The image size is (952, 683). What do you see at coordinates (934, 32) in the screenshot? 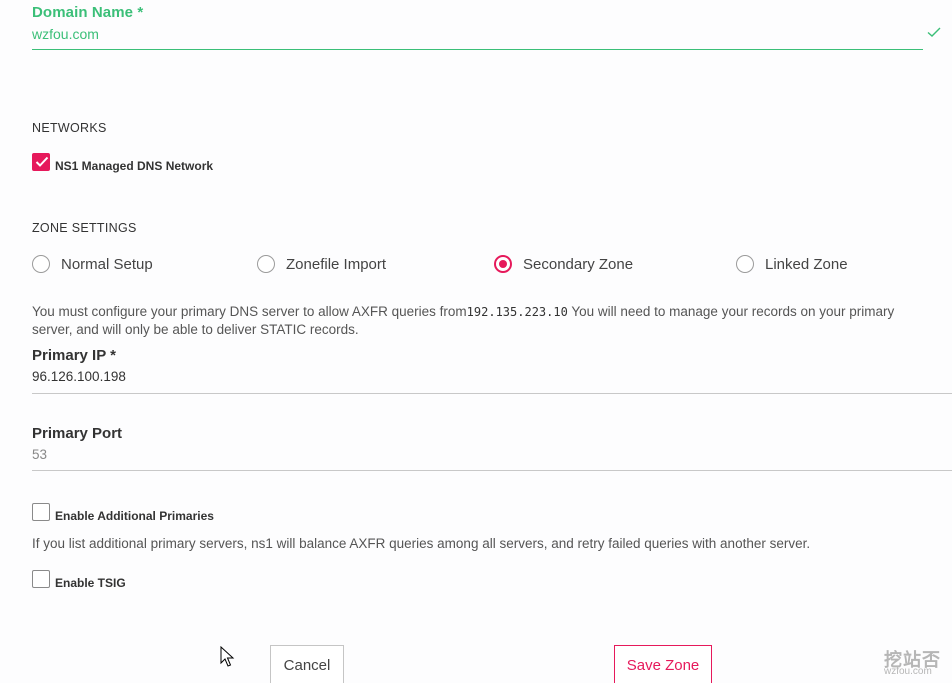
I see `valid-check-icon` at bounding box center [934, 32].